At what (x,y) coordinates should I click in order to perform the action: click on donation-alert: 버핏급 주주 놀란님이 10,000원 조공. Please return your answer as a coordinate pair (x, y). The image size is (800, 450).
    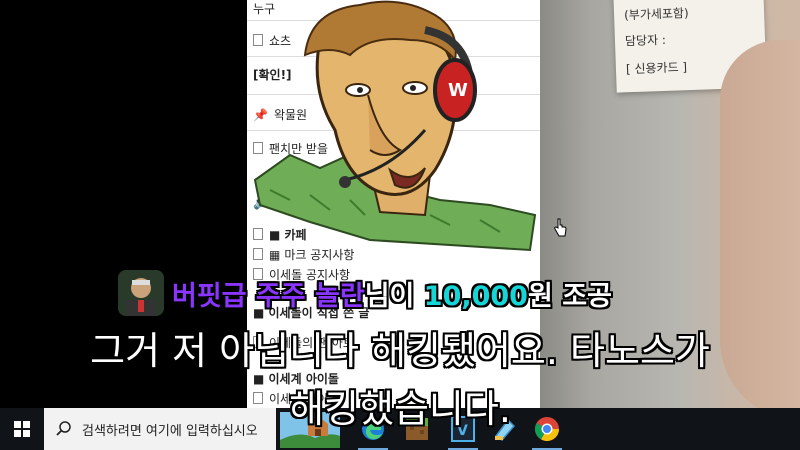
    Looking at the image, I should click on (365, 293).